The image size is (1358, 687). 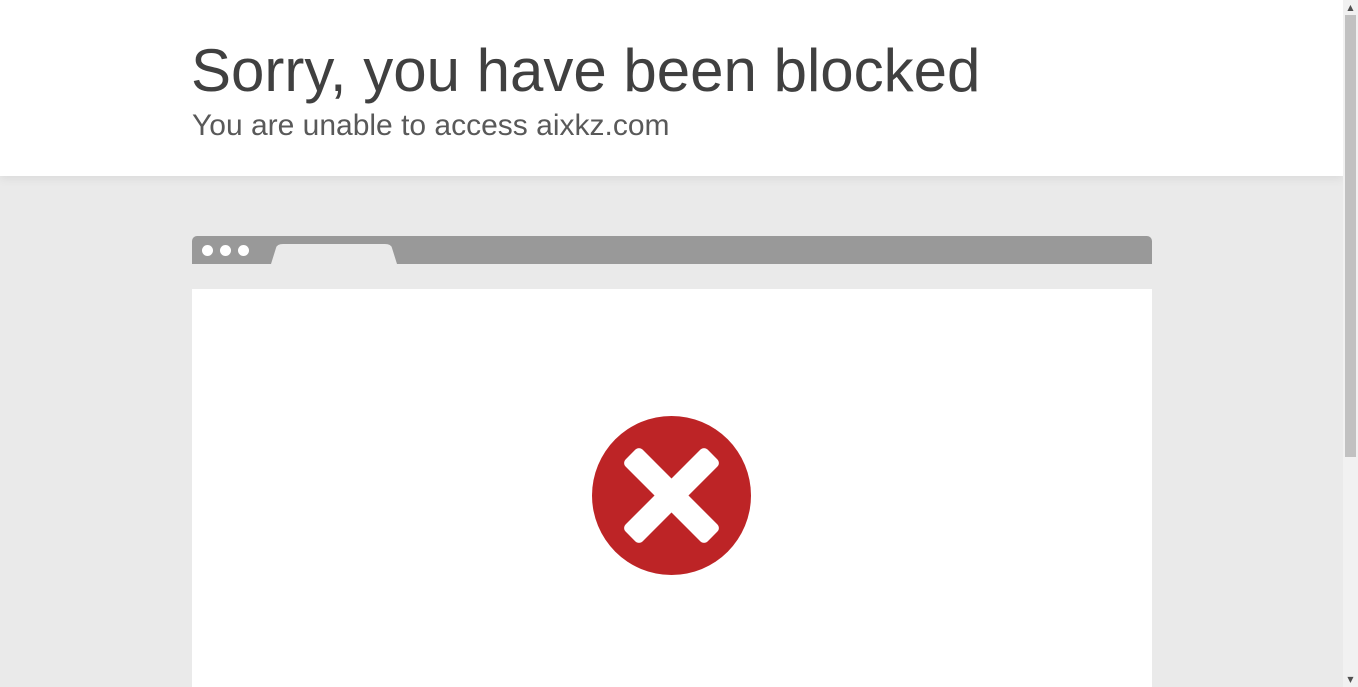 I want to click on page-subtitle: You are unable to access aixkz.com, so click(x=431, y=125).